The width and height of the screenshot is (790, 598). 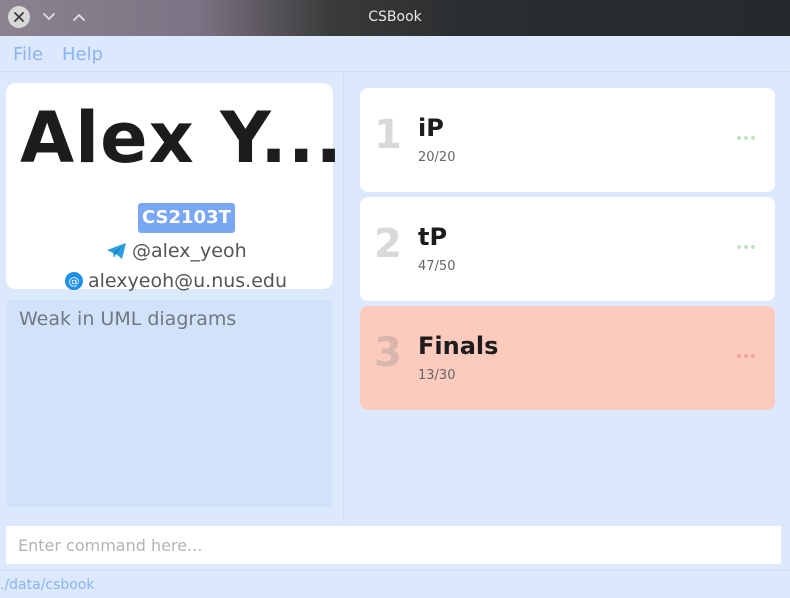 I want to click on data-file-path: ./data/csbook, so click(x=47, y=585).